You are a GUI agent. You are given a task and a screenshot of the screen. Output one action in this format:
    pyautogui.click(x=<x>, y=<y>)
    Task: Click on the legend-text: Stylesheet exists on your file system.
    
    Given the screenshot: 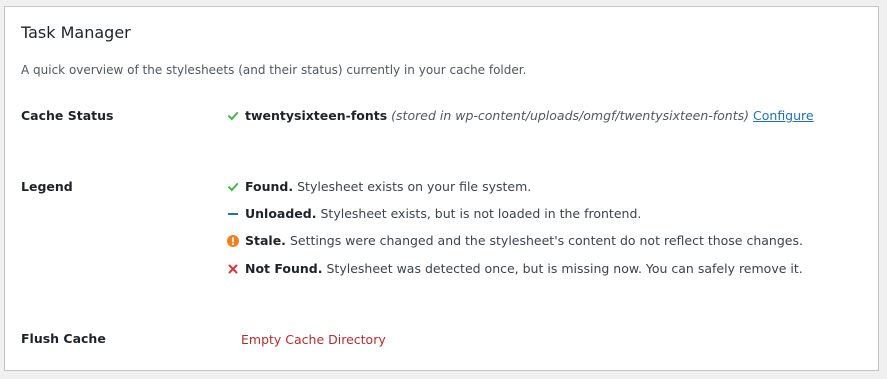 What is the action you would take?
    pyautogui.click(x=414, y=186)
    